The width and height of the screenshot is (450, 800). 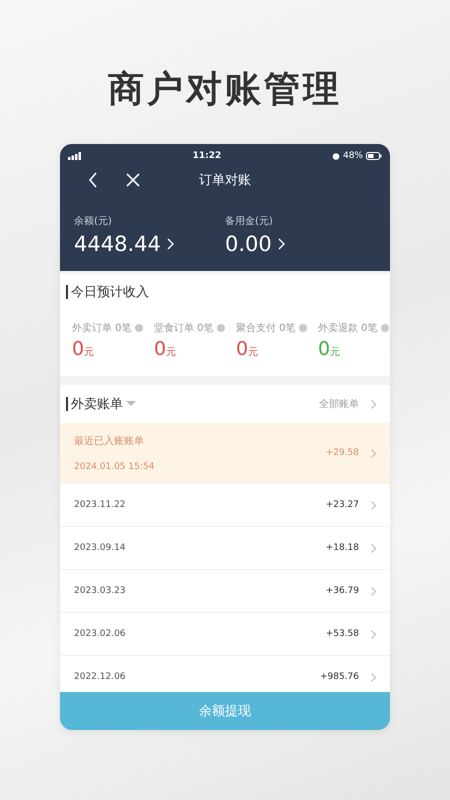 What do you see at coordinates (266, 328) in the screenshot?
I see `income-label: 聚合支付 0笔` at bounding box center [266, 328].